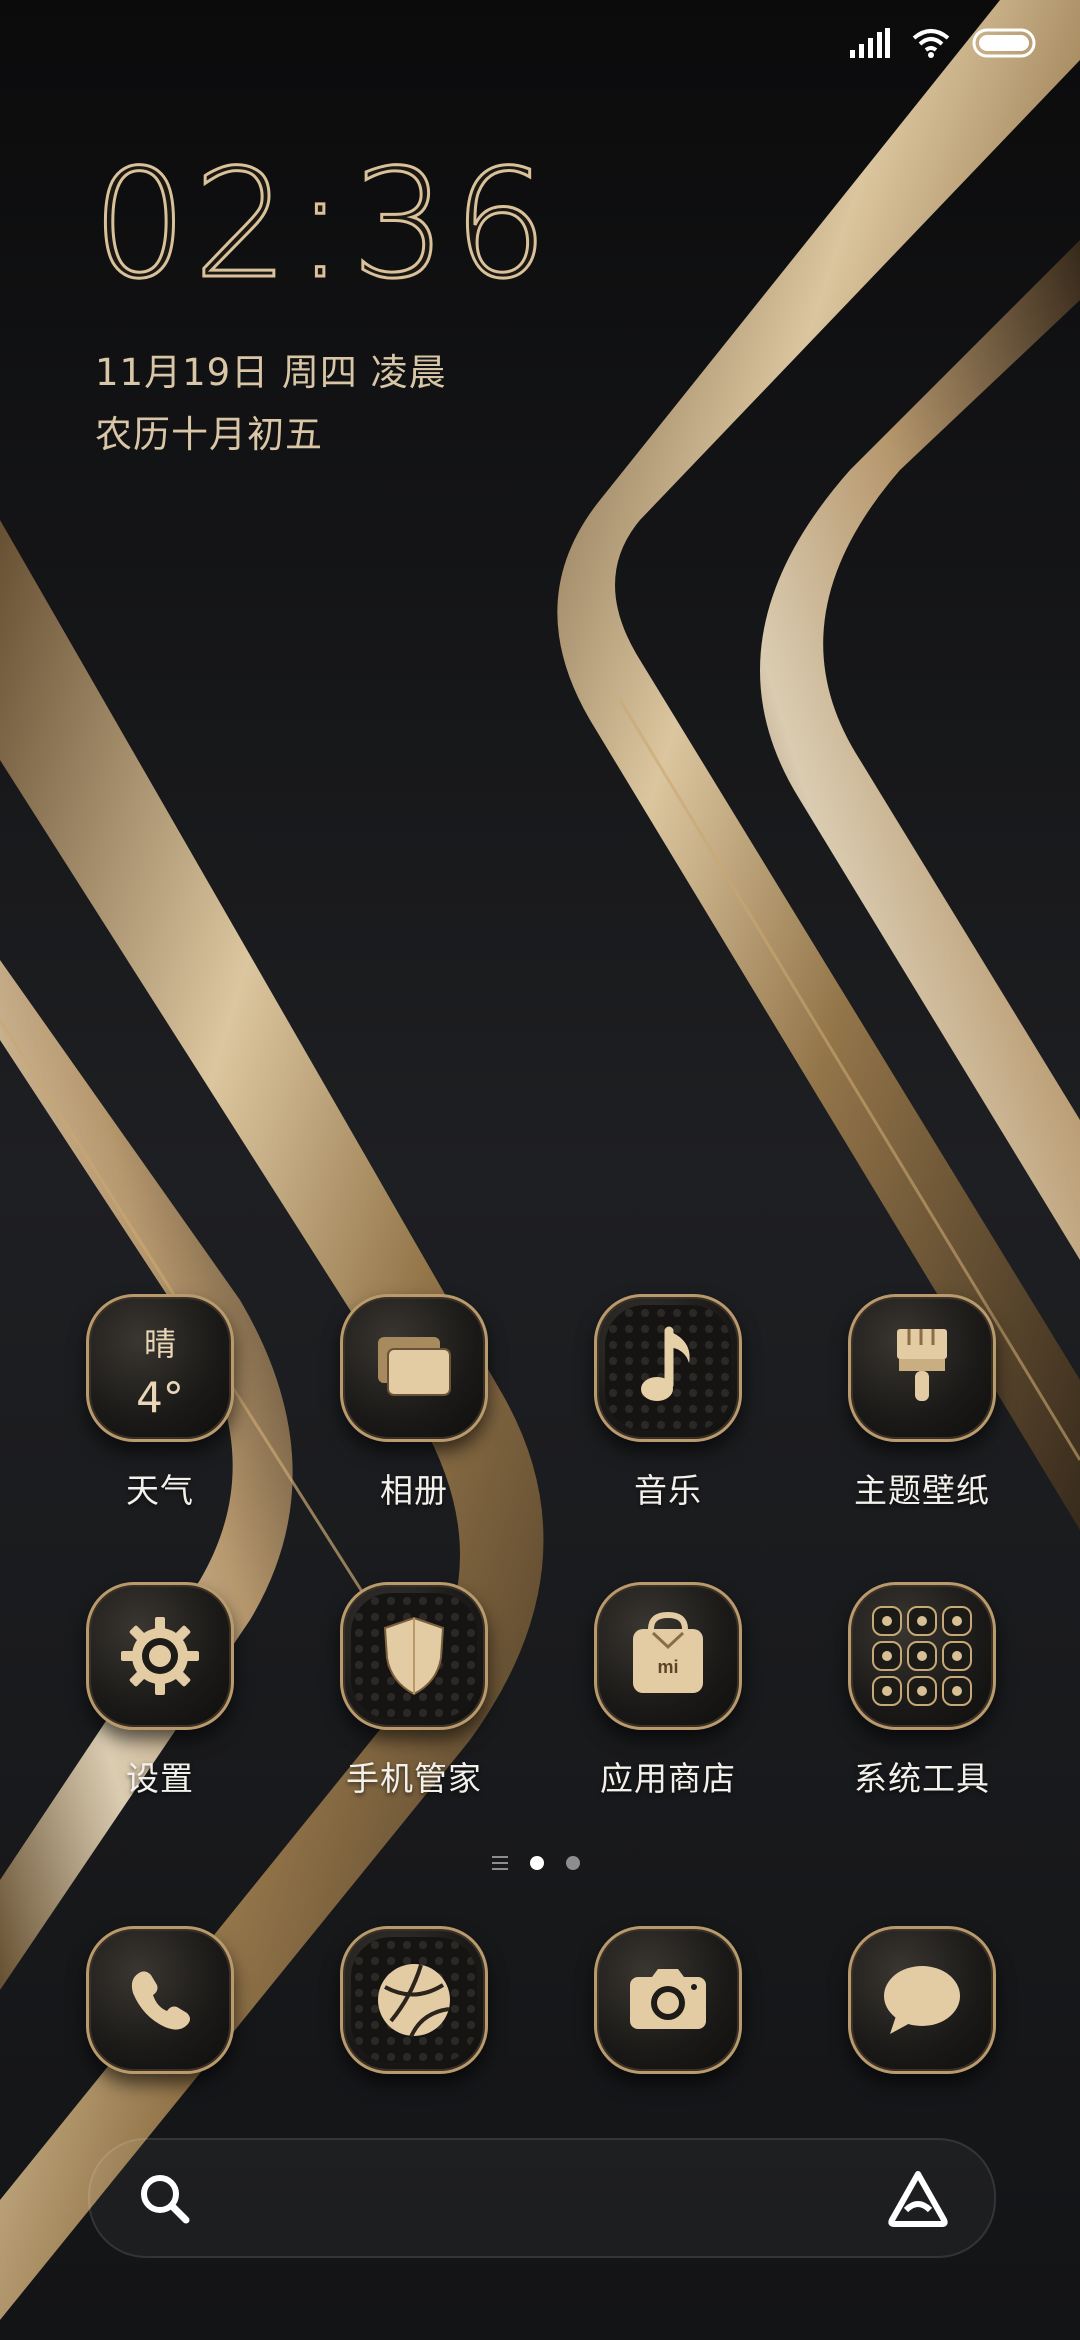 The image size is (1080, 2340). I want to click on app-label: 系统工具, so click(922, 1778).